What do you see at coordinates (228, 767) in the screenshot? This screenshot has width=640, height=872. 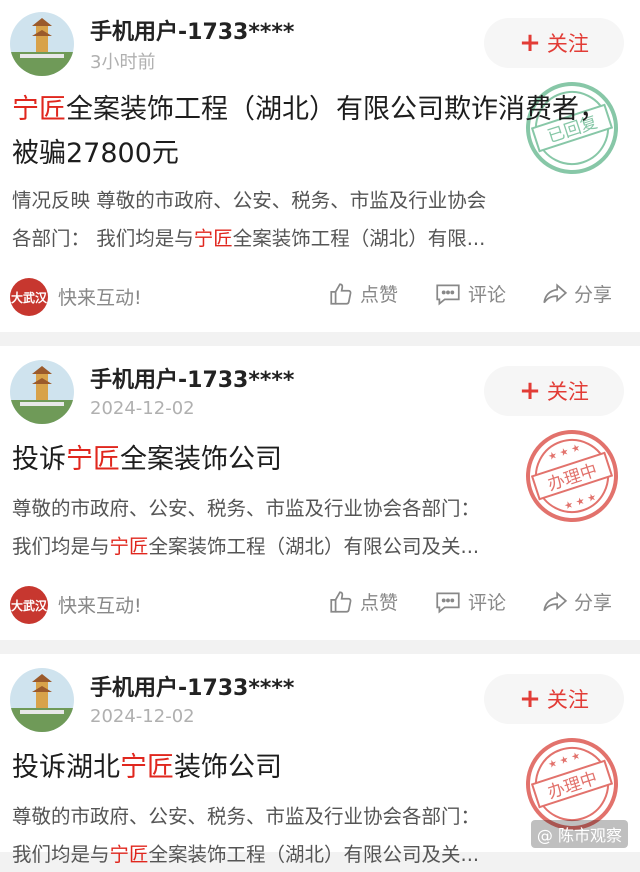 I see `title-text: 装饰公司` at bounding box center [228, 767].